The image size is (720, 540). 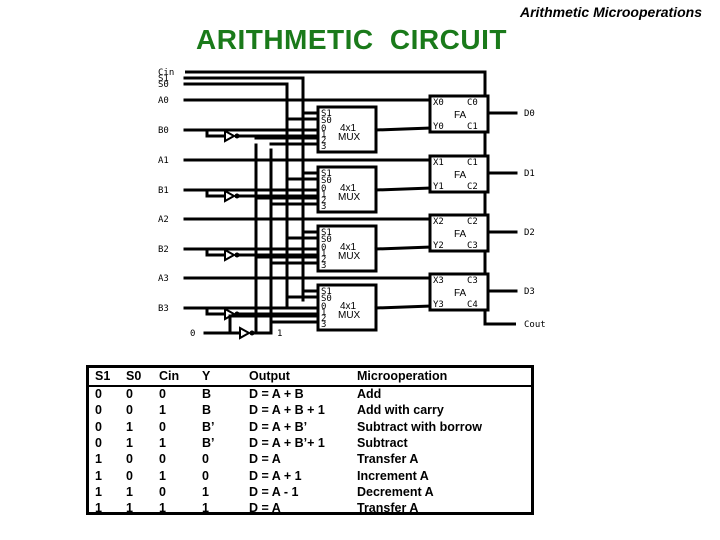 What do you see at coordinates (103, 376) in the screenshot?
I see `header-cell: S1` at bounding box center [103, 376].